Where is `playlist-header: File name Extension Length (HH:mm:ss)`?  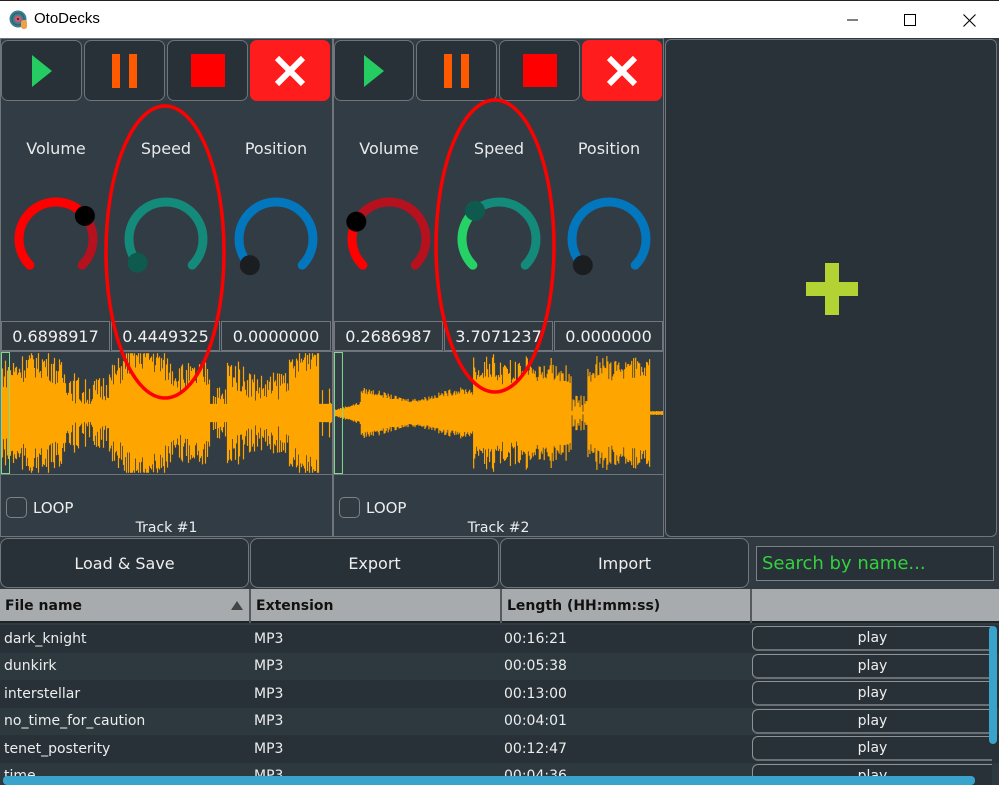 playlist-header: File name Extension Length (HH:mm:ss) is located at coordinates (499, 606).